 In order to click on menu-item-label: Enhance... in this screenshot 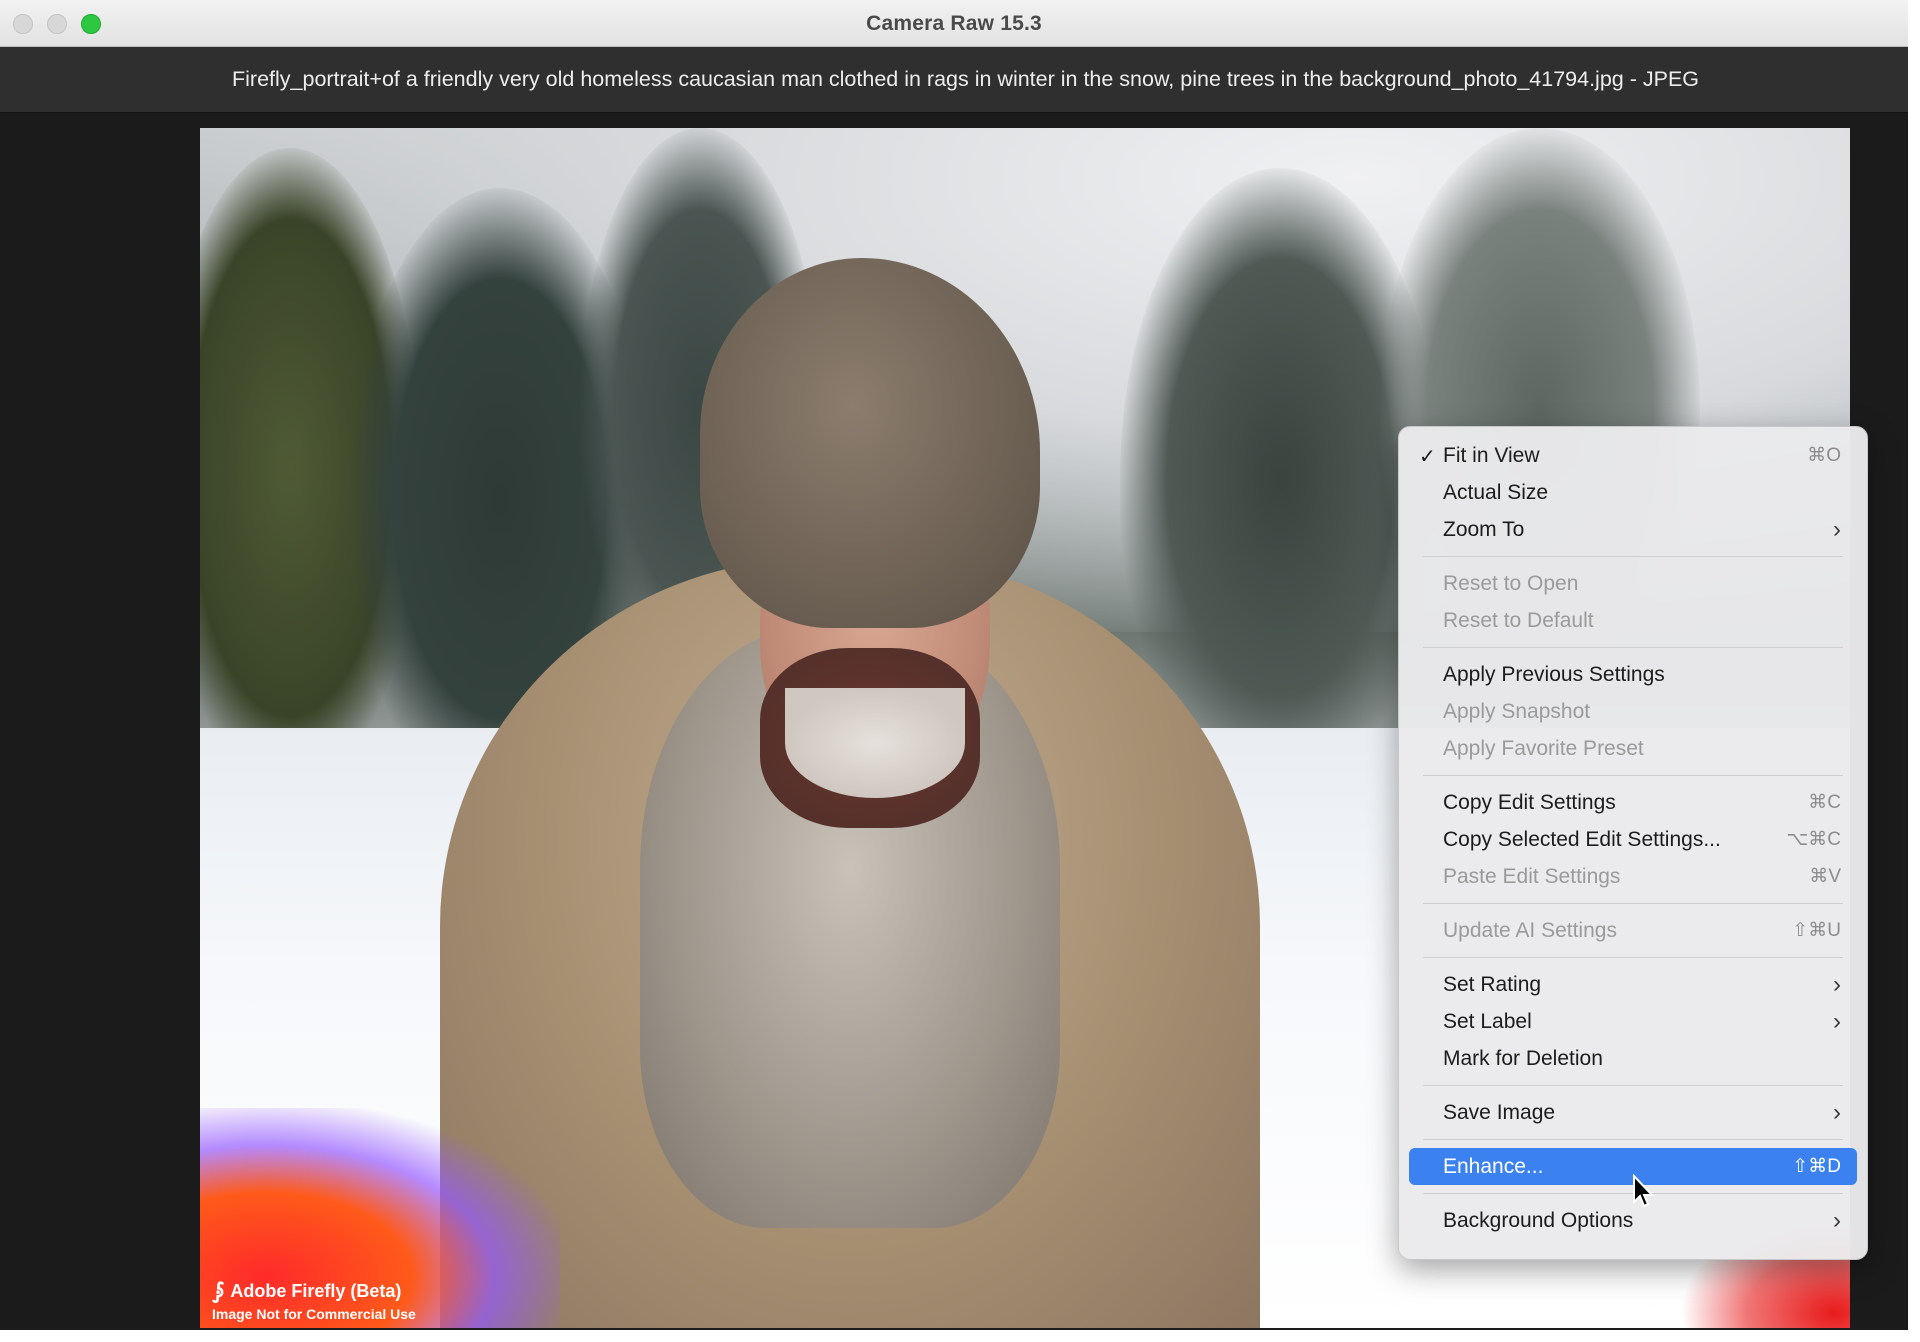, I will do `click(1493, 1166)`.